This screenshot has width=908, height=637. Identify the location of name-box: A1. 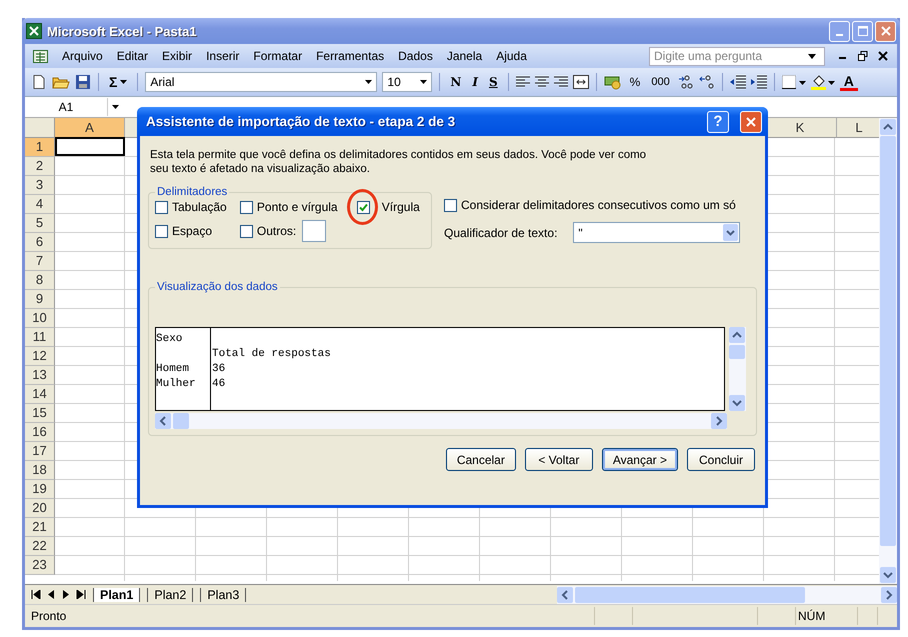
(66, 107).